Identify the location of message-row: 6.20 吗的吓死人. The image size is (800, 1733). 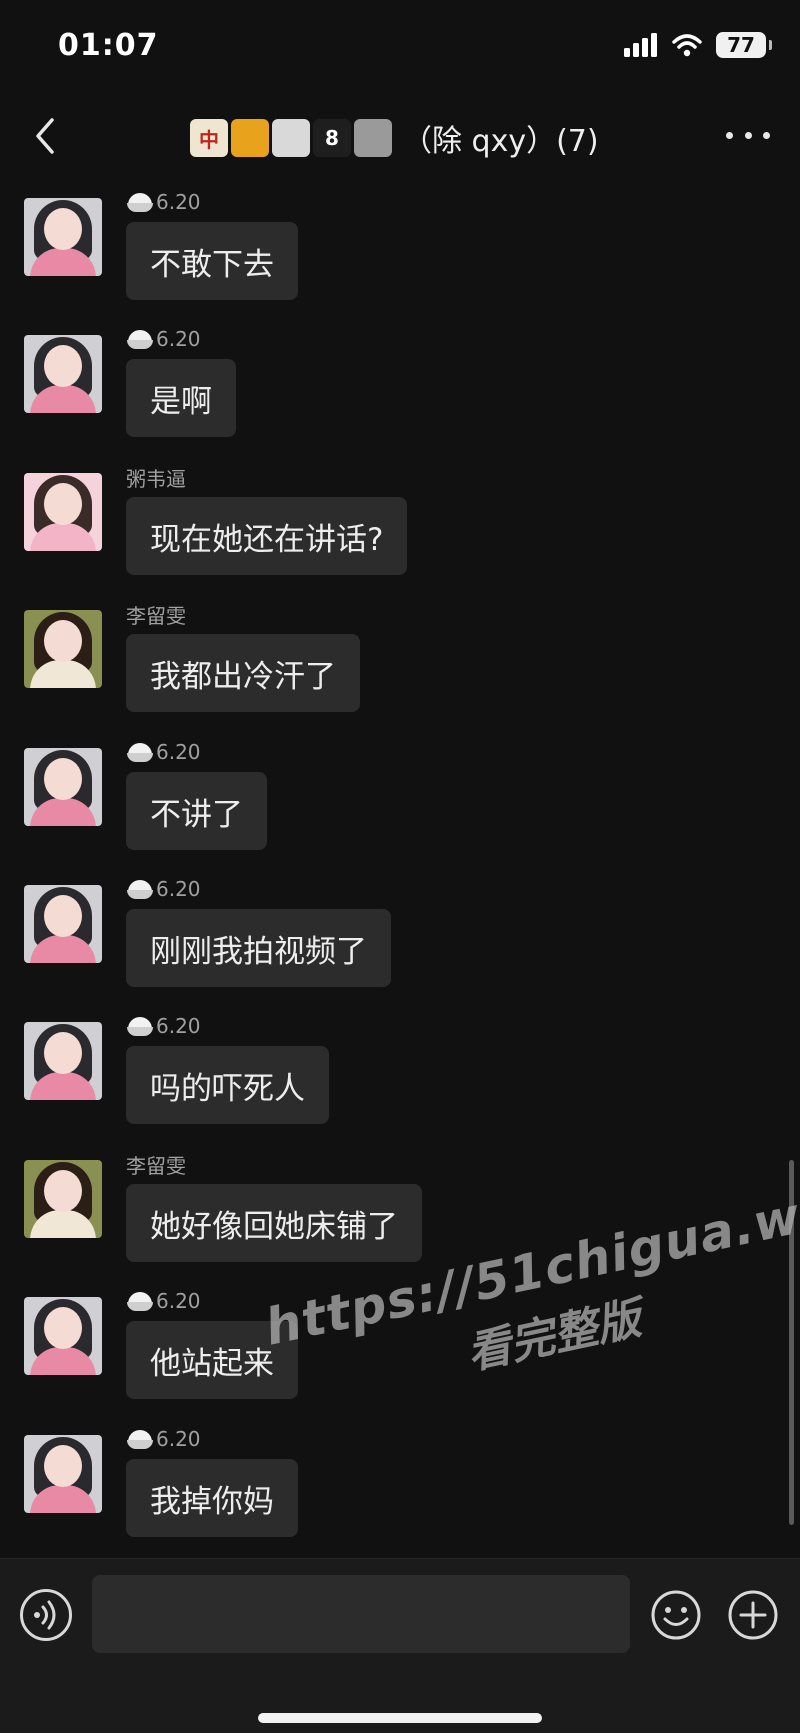
(400, 1076).